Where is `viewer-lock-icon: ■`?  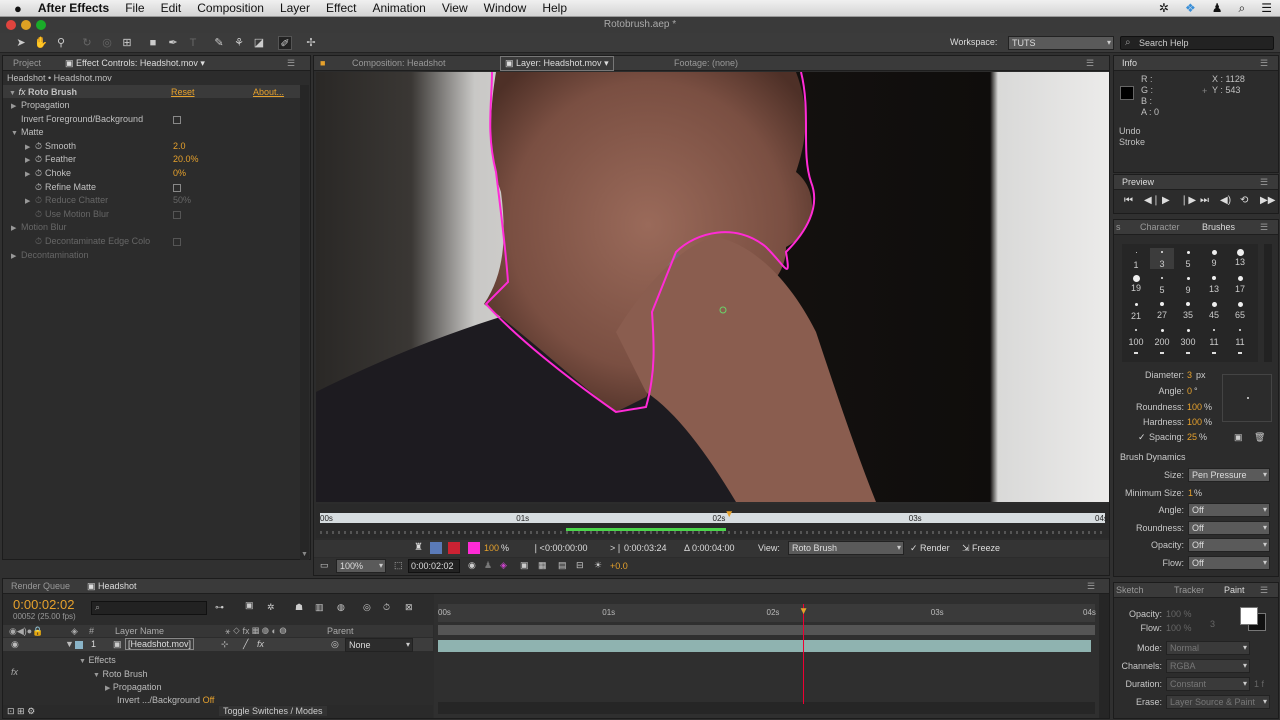 viewer-lock-icon: ■ is located at coordinates (322, 63).